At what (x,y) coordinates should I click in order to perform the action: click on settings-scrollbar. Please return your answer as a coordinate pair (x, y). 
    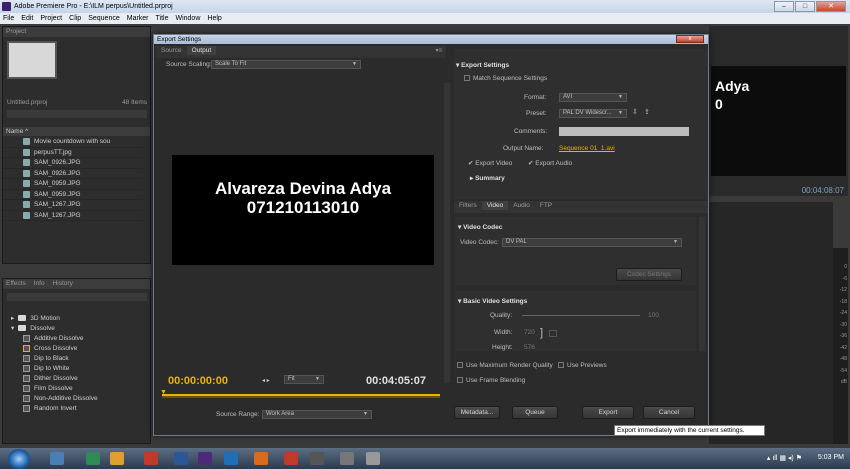
    Looking at the image, I should click on (702, 284).